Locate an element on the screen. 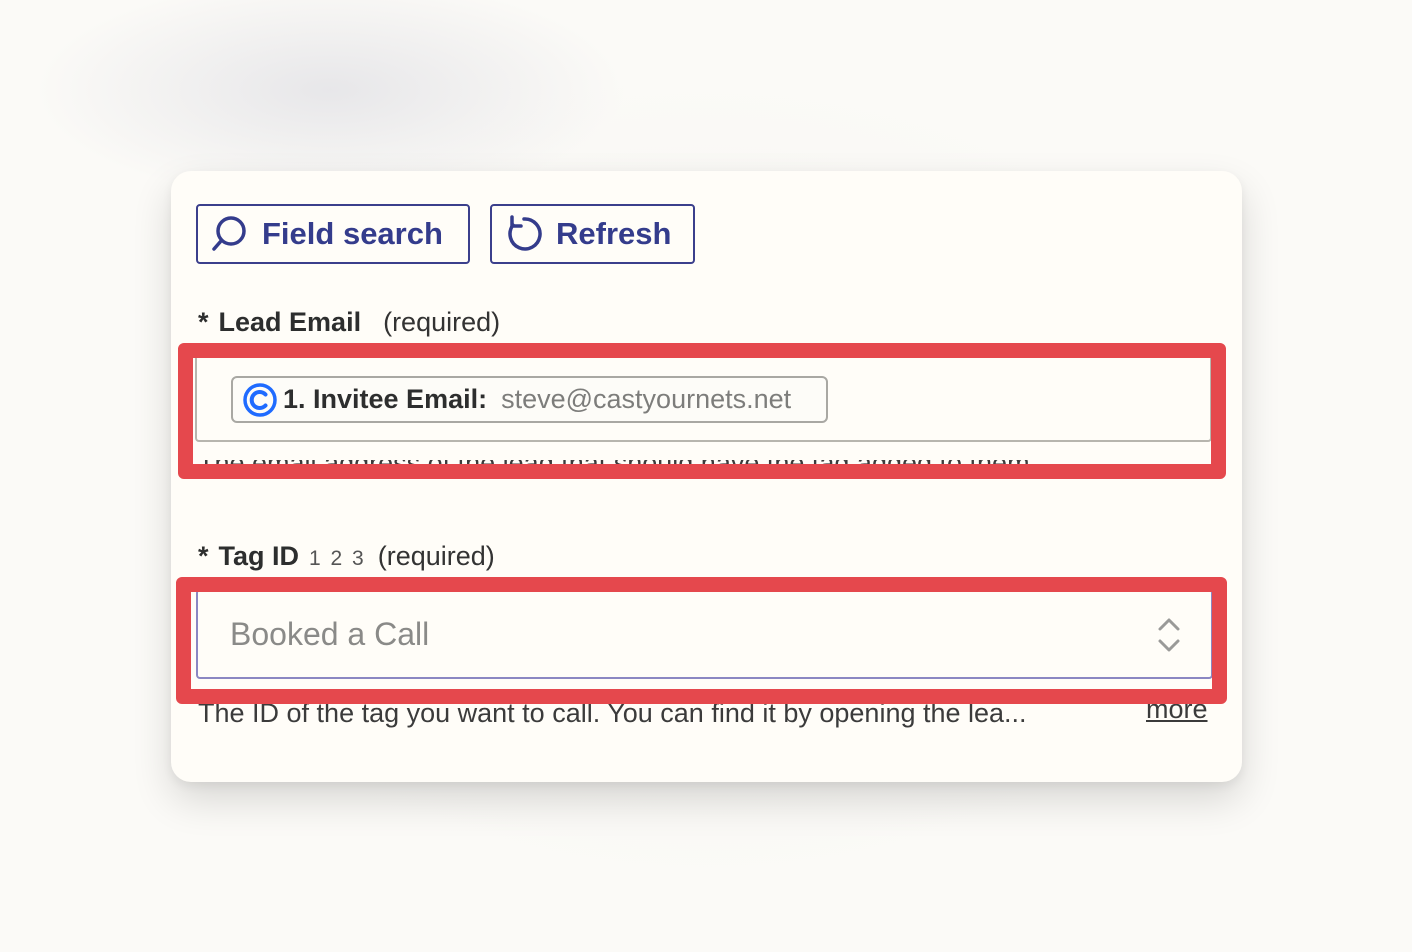  refresh-button: Refresh is located at coordinates (592, 234).